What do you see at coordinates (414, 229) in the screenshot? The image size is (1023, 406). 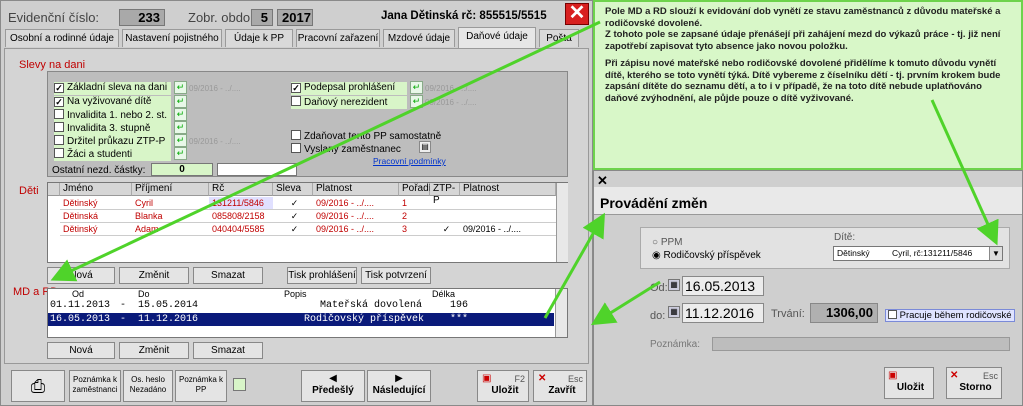 I see `table-cell: 3` at bounding box center [414, 229].